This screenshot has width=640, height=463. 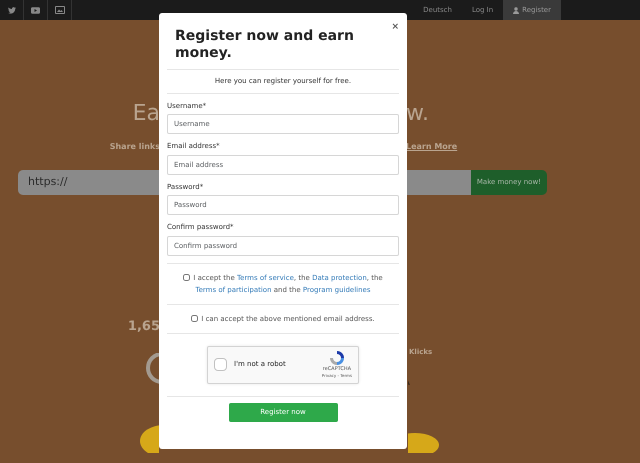 I want to click on subtitle-text: Share links, so click(x=135, y=146).